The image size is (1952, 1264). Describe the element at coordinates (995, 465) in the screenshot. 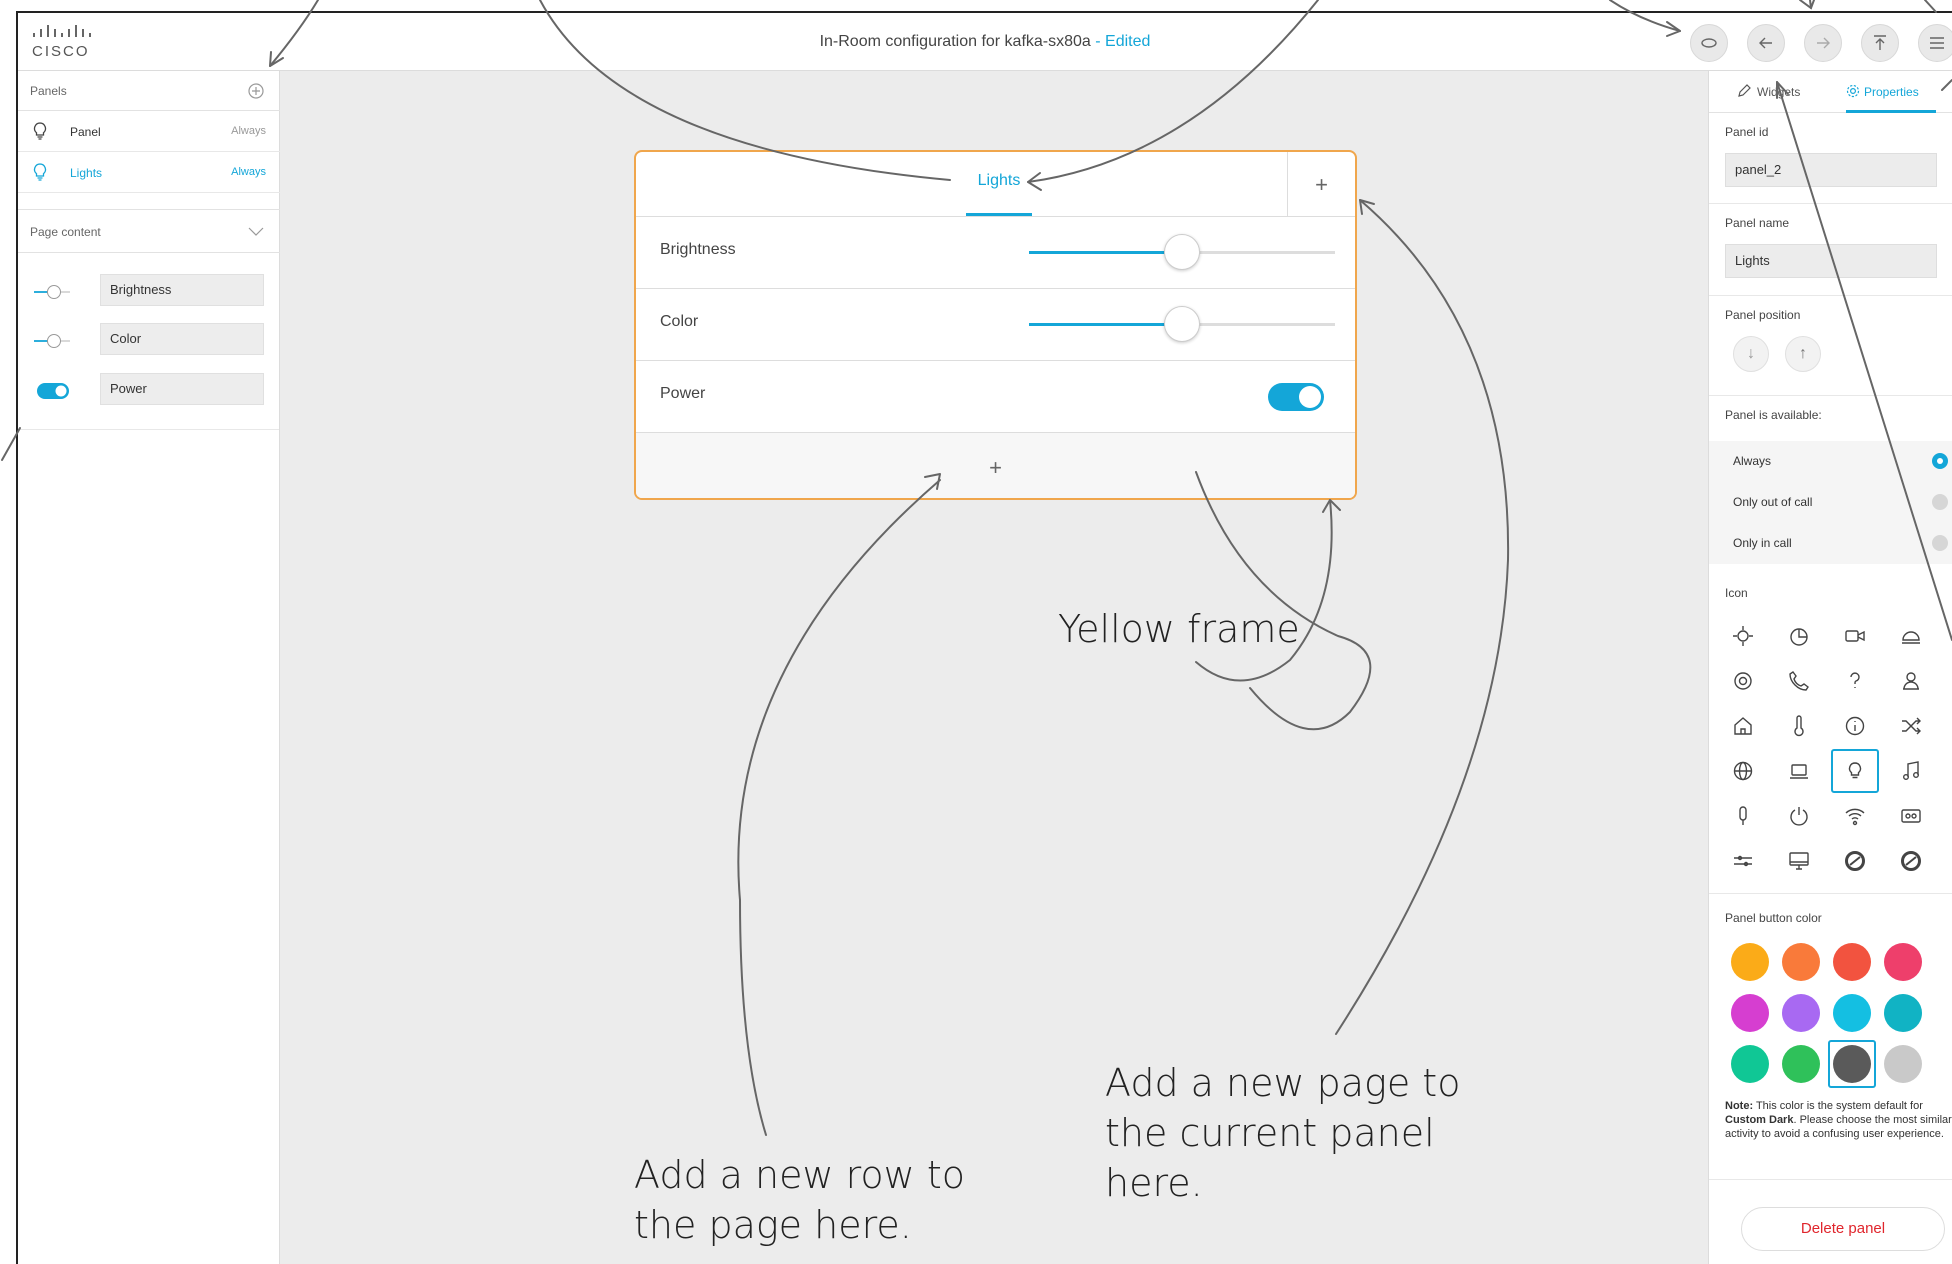

I see `add-row-button: +` at that location.